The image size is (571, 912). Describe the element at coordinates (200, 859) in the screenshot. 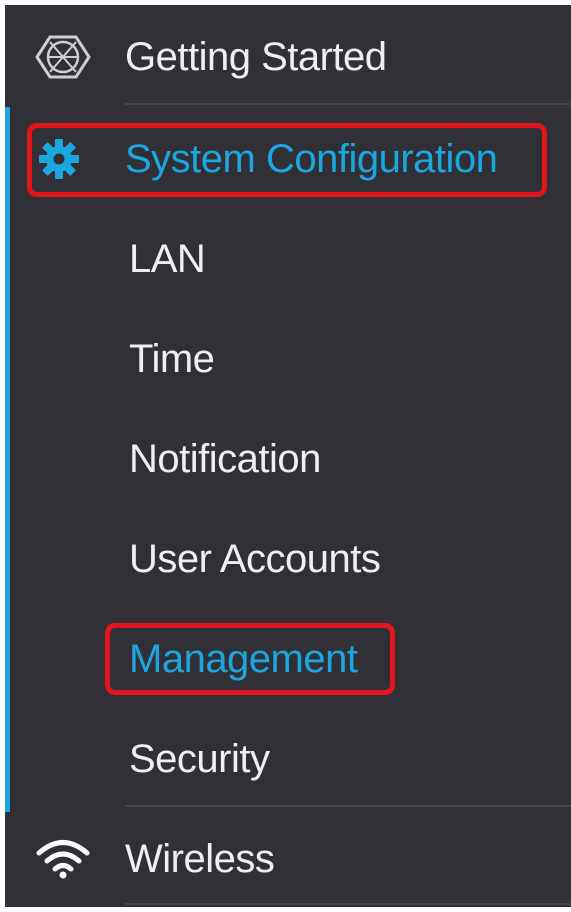

I see `nav-item-label: Wireless` at that location.